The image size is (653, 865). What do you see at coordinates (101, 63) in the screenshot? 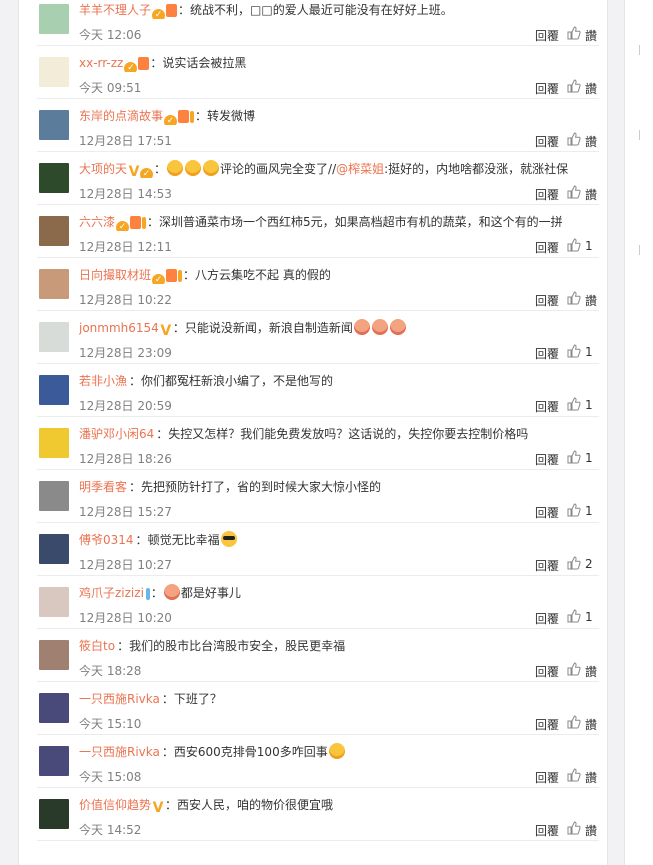
I see `username-link: xx-rr-zz` at bounding box center [101, 63].